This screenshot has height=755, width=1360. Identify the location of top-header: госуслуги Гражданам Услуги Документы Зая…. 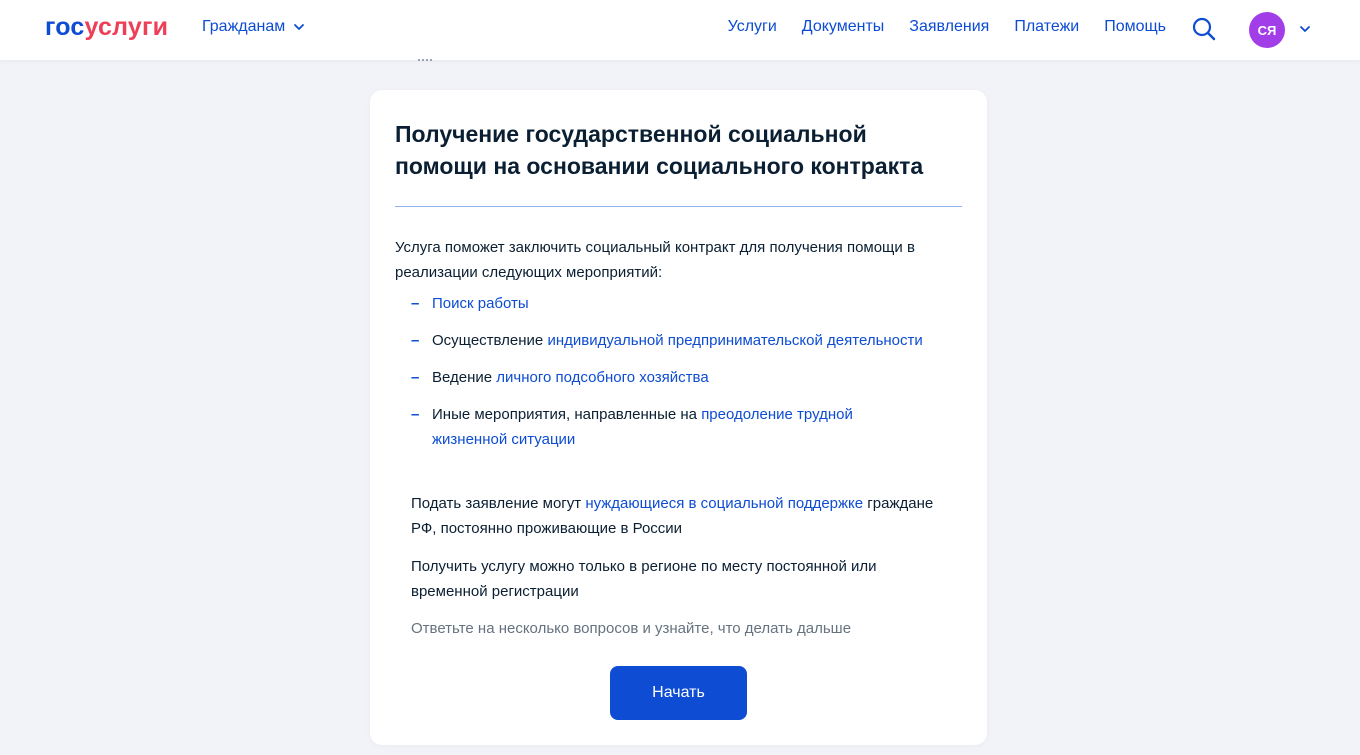
(680, 30).